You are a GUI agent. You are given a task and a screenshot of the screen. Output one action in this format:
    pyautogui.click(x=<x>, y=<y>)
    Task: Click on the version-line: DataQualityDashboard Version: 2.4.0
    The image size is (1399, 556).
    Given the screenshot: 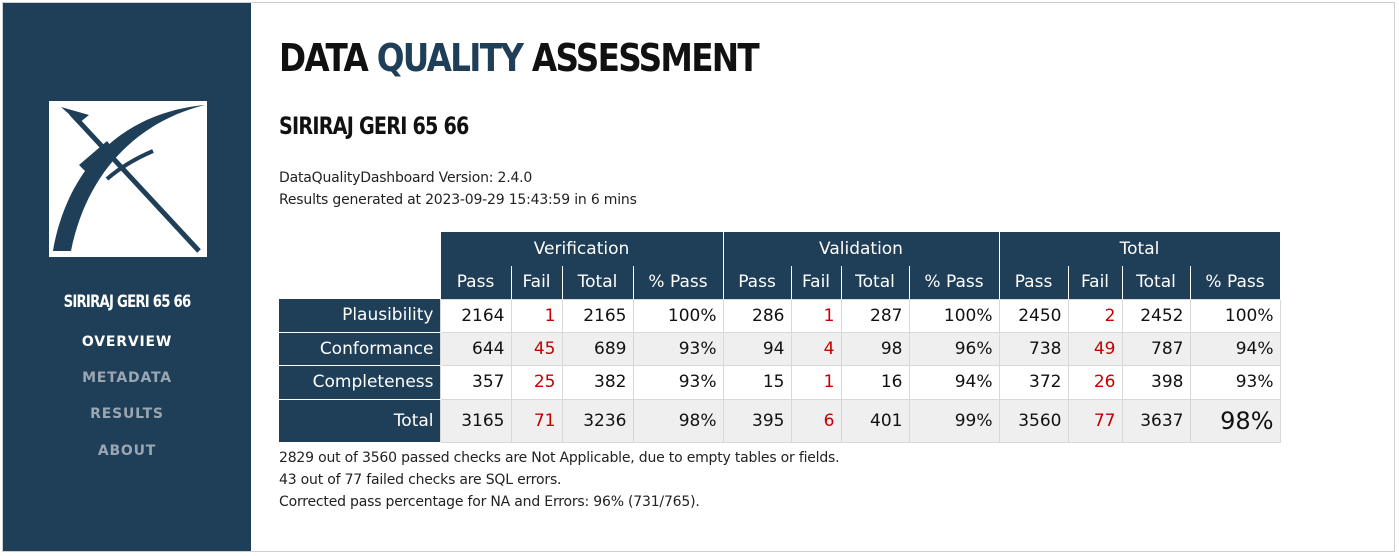 What is the action you would take?
    pyautogui.click(x=406, y=178)
    